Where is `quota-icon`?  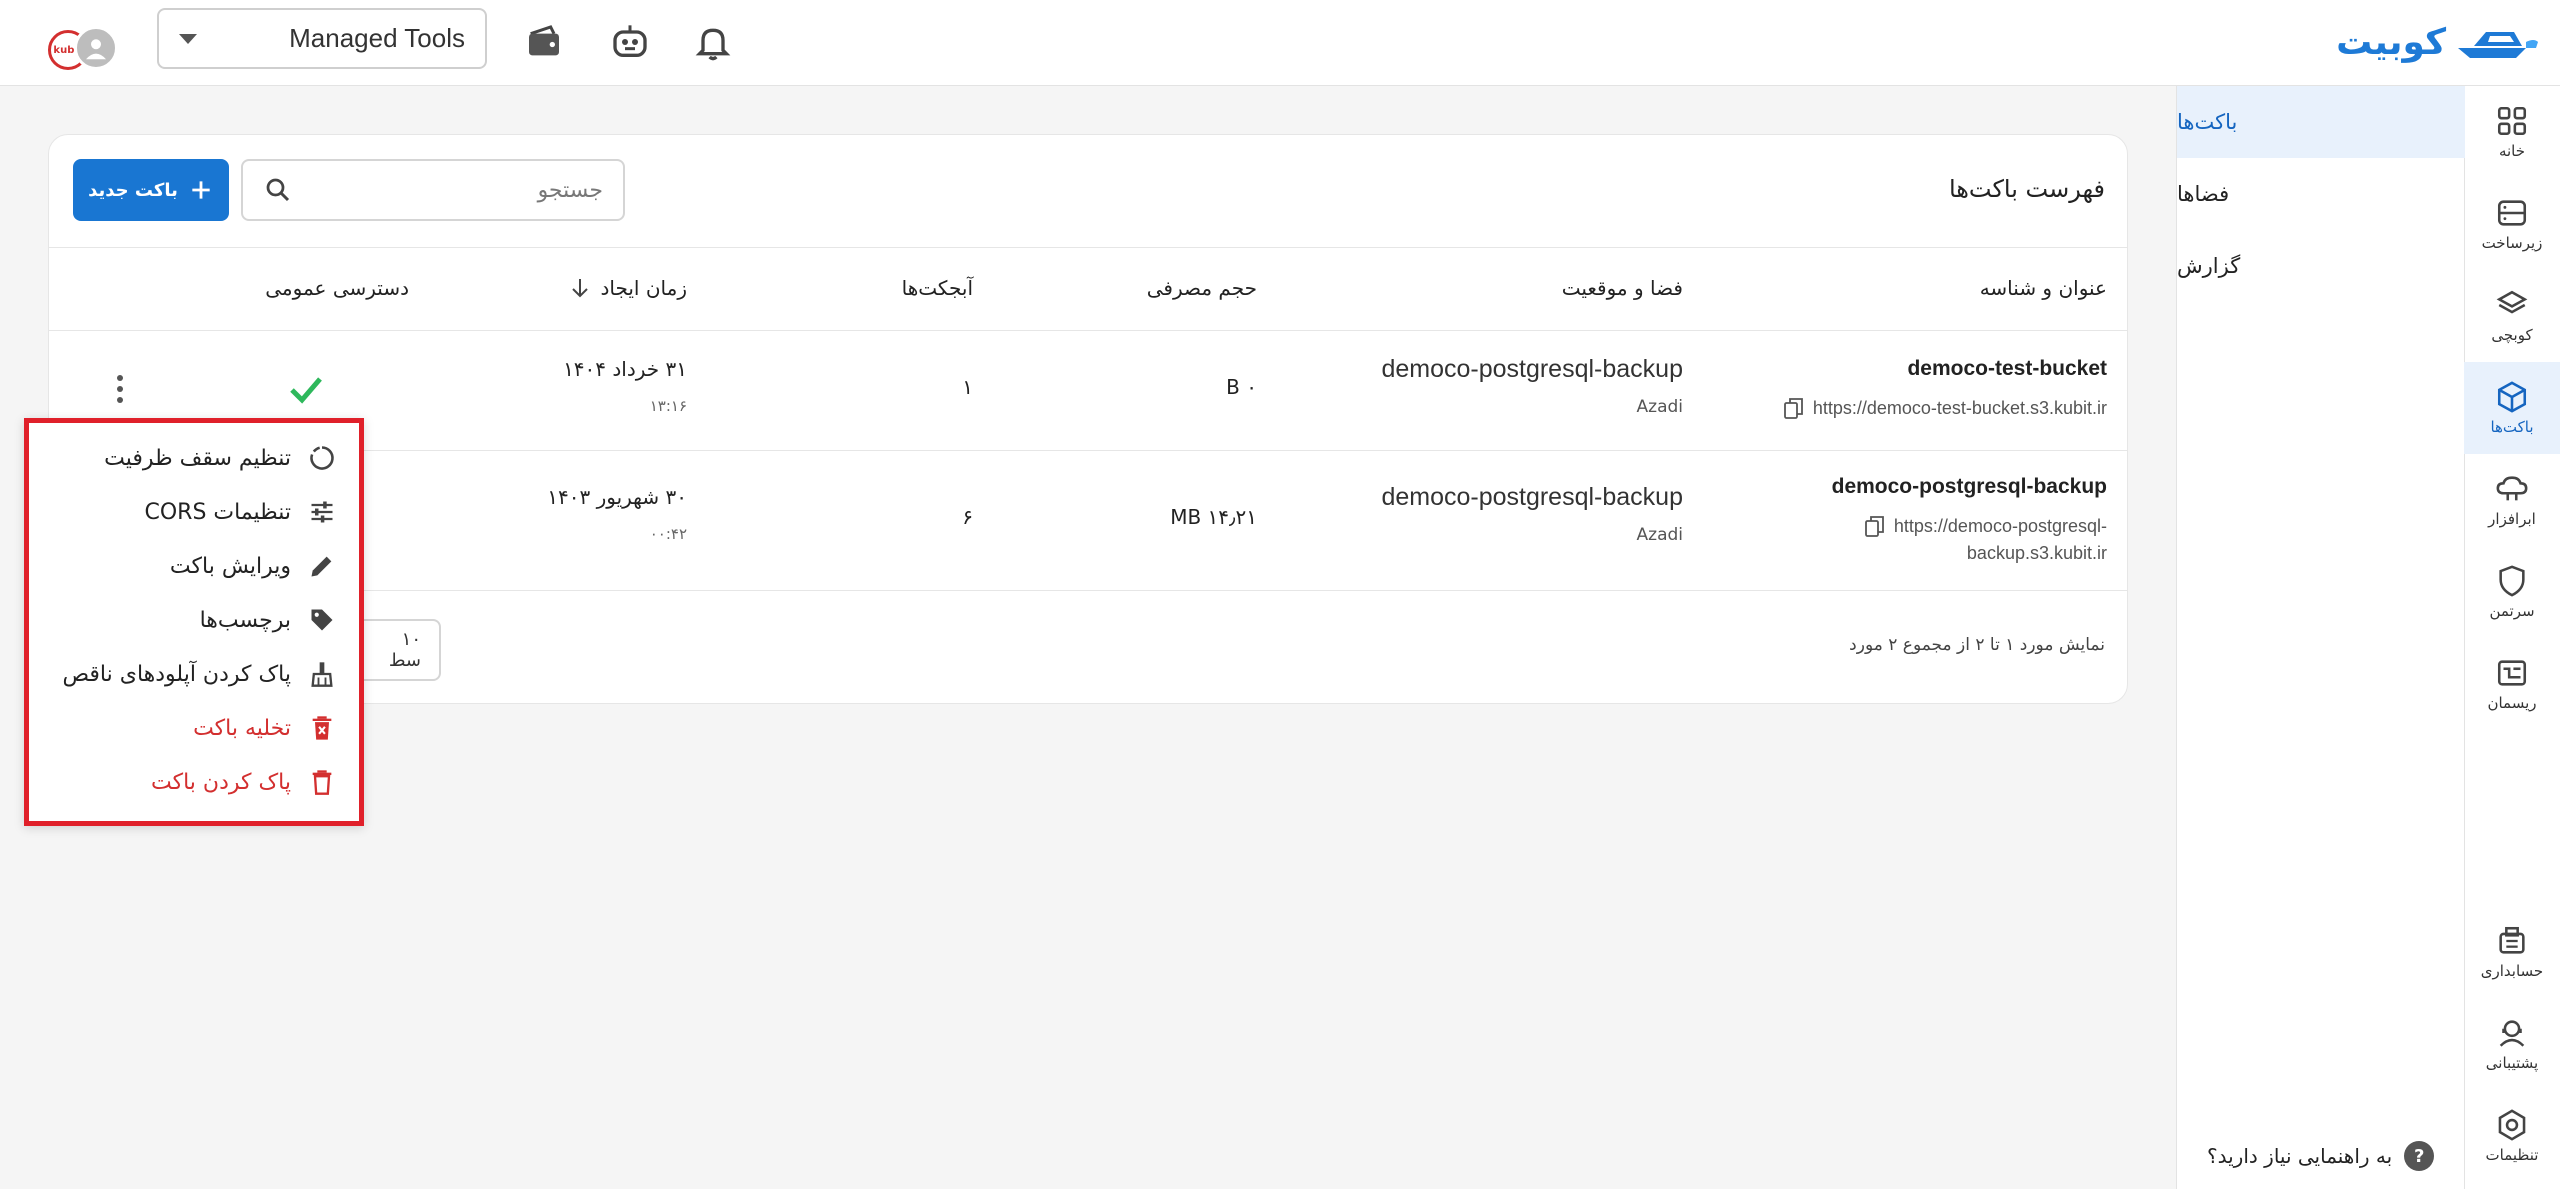
quota-icon is located at coordinates (322, 458).